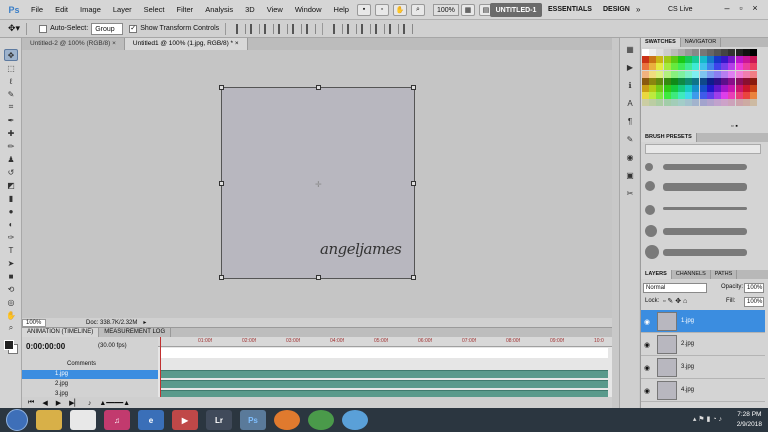 Image resolution: width=768 pixels, height=432 pixels. What do you see at coordinates (680, 10) in the screenshot?
I see `cs-live-button: CS Live` at bounding box center [680, 10].